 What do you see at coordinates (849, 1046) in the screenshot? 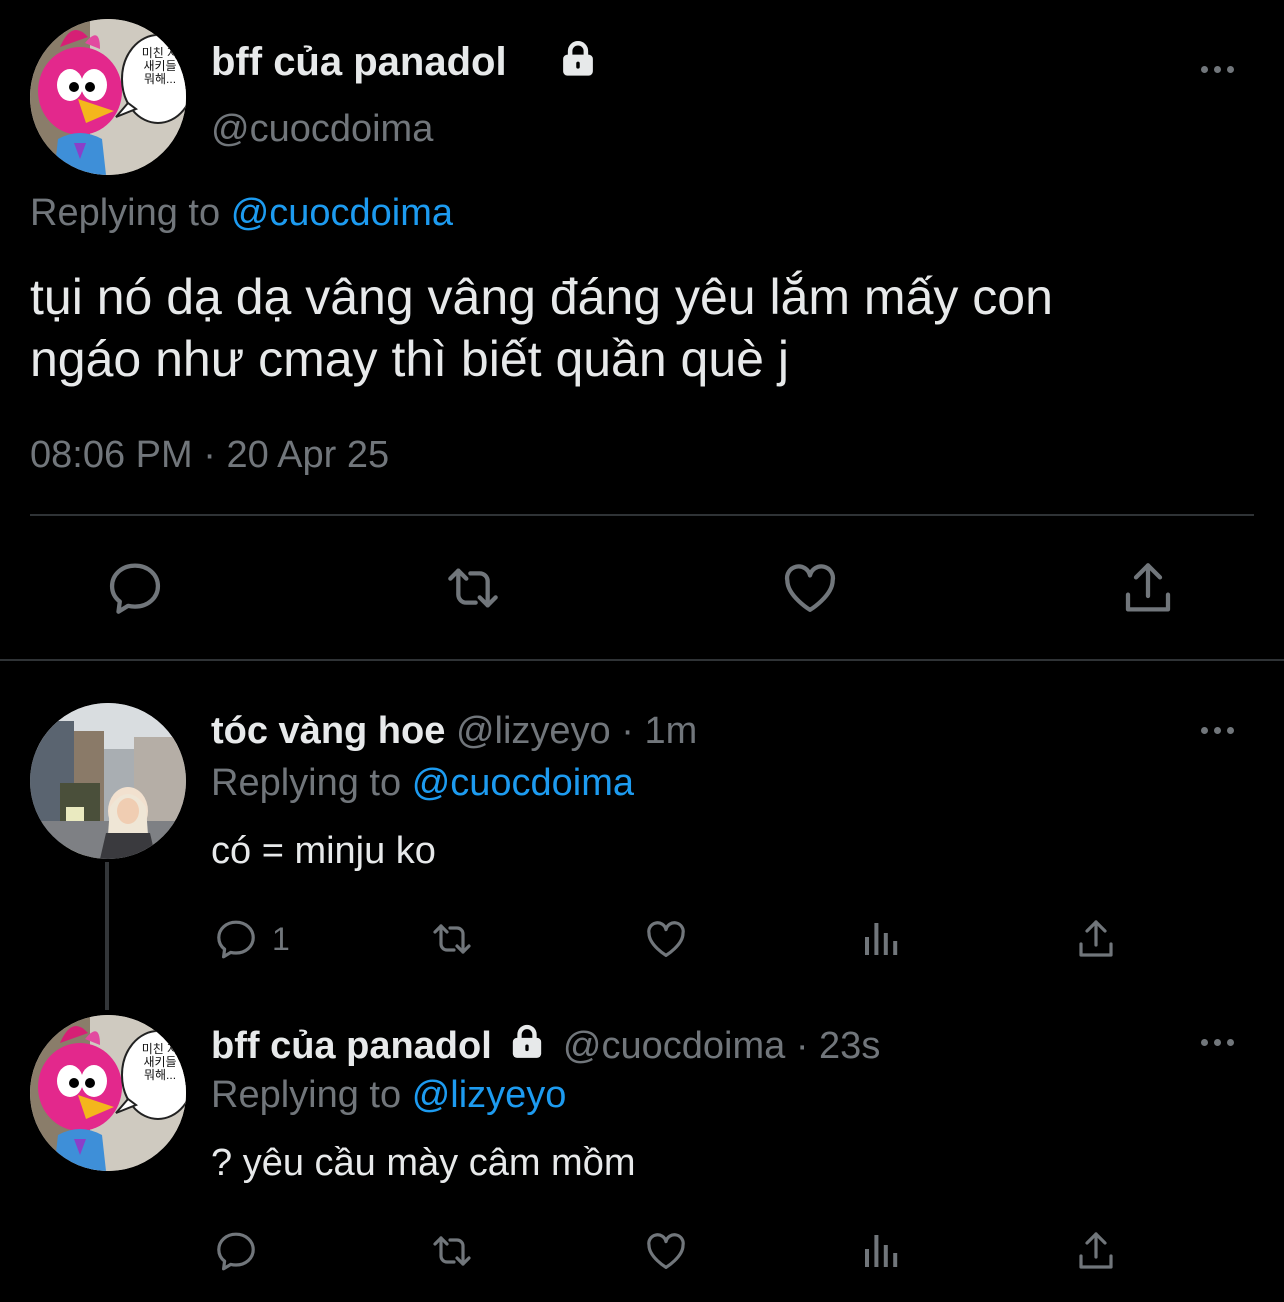
I see `reply-age: 23s` at bounding box center [849, 1046].